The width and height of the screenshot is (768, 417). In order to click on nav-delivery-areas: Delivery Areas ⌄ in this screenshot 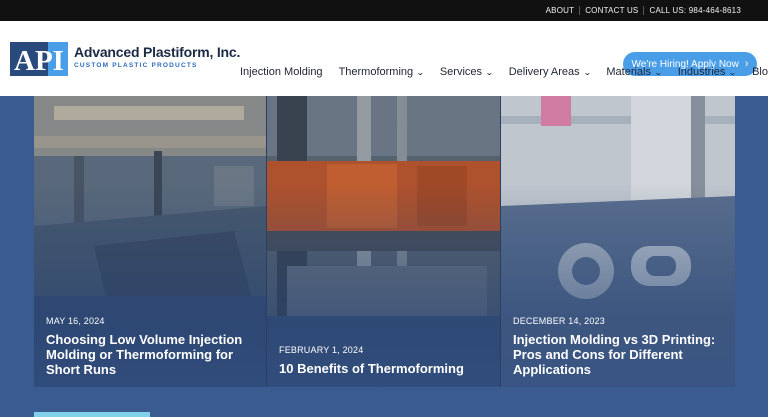, I will do `click(550, 72)`.